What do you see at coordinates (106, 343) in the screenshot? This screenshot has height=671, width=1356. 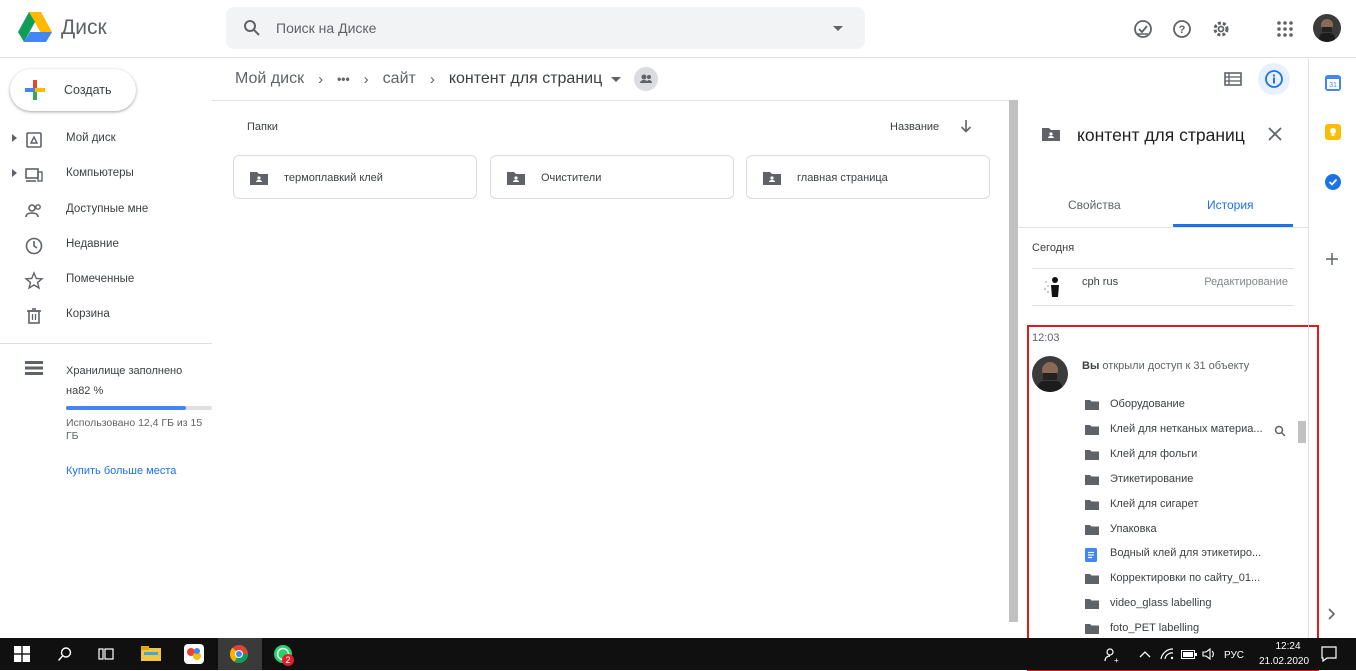 I see `sidebar-divider` at bounding box center [106, 343].